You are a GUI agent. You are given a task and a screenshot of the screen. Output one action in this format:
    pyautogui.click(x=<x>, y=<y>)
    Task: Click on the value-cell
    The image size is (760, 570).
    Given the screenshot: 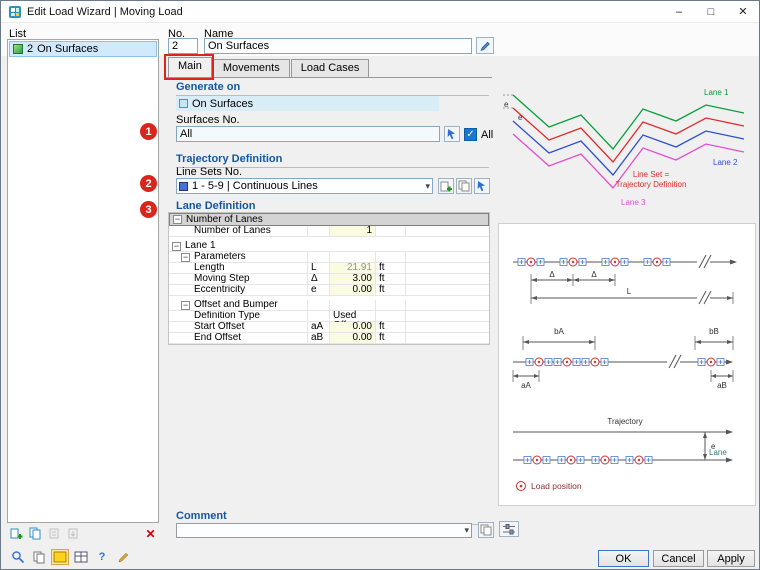 What is the action you would take?
    pyautogui.click(x=353, y=305)
    